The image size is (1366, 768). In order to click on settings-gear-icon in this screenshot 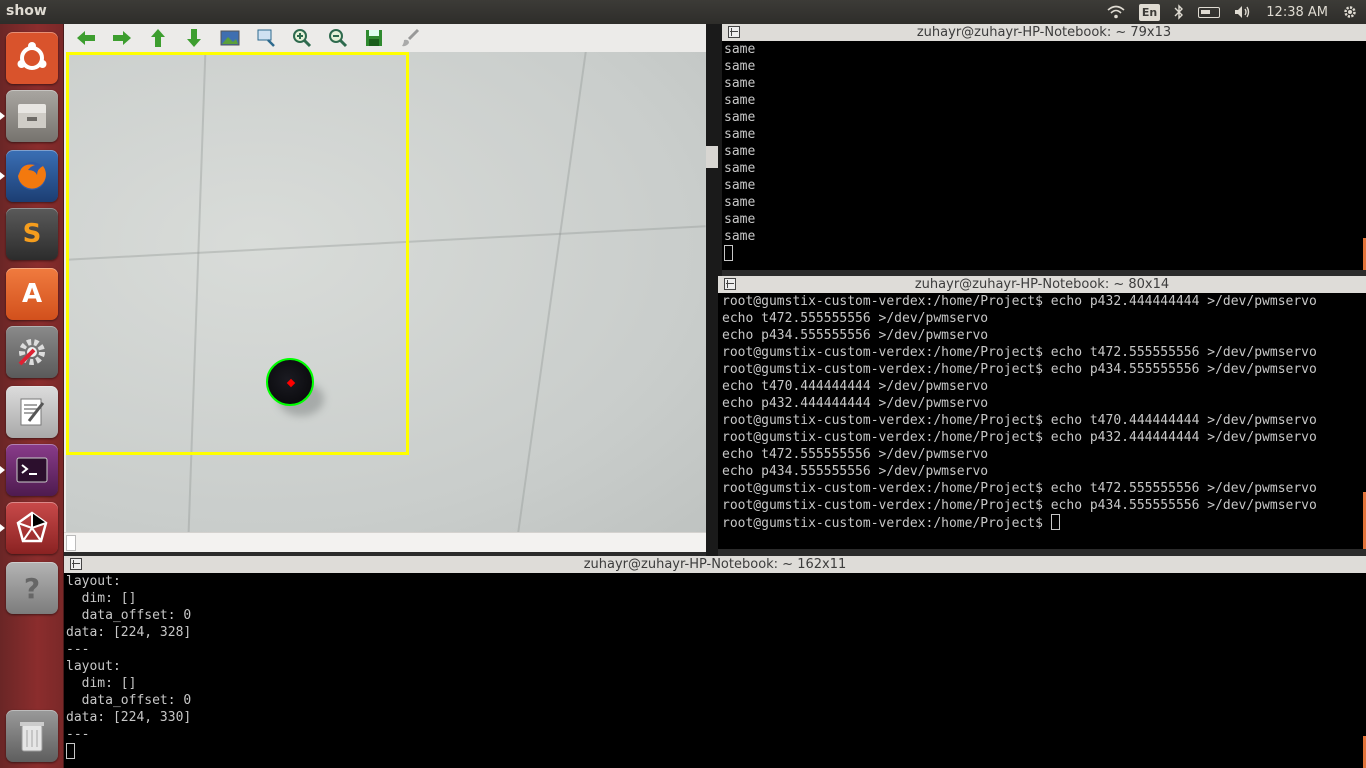, I will do `click(1350, 12)`.